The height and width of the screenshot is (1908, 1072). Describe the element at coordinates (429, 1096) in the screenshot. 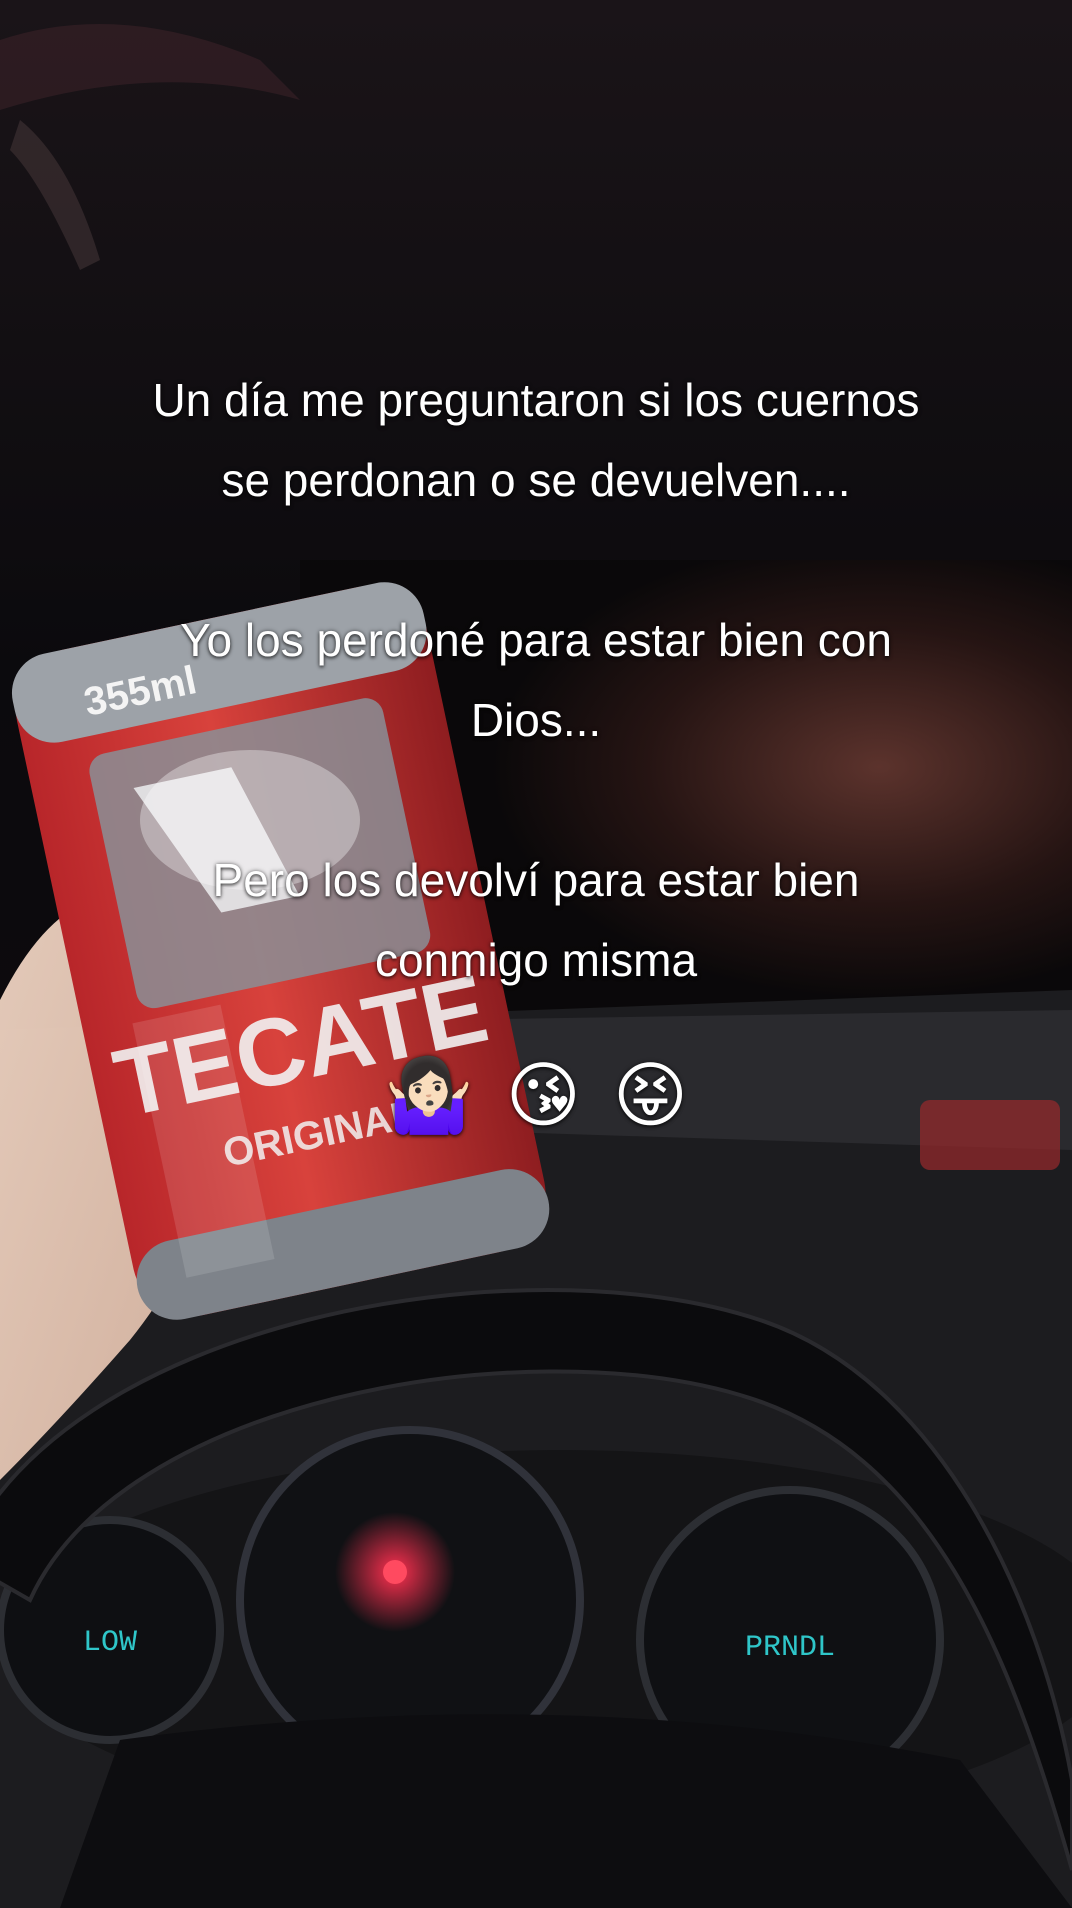

I see `shrug-emoji-icon: 🤷🏻‍♀️` at that location.